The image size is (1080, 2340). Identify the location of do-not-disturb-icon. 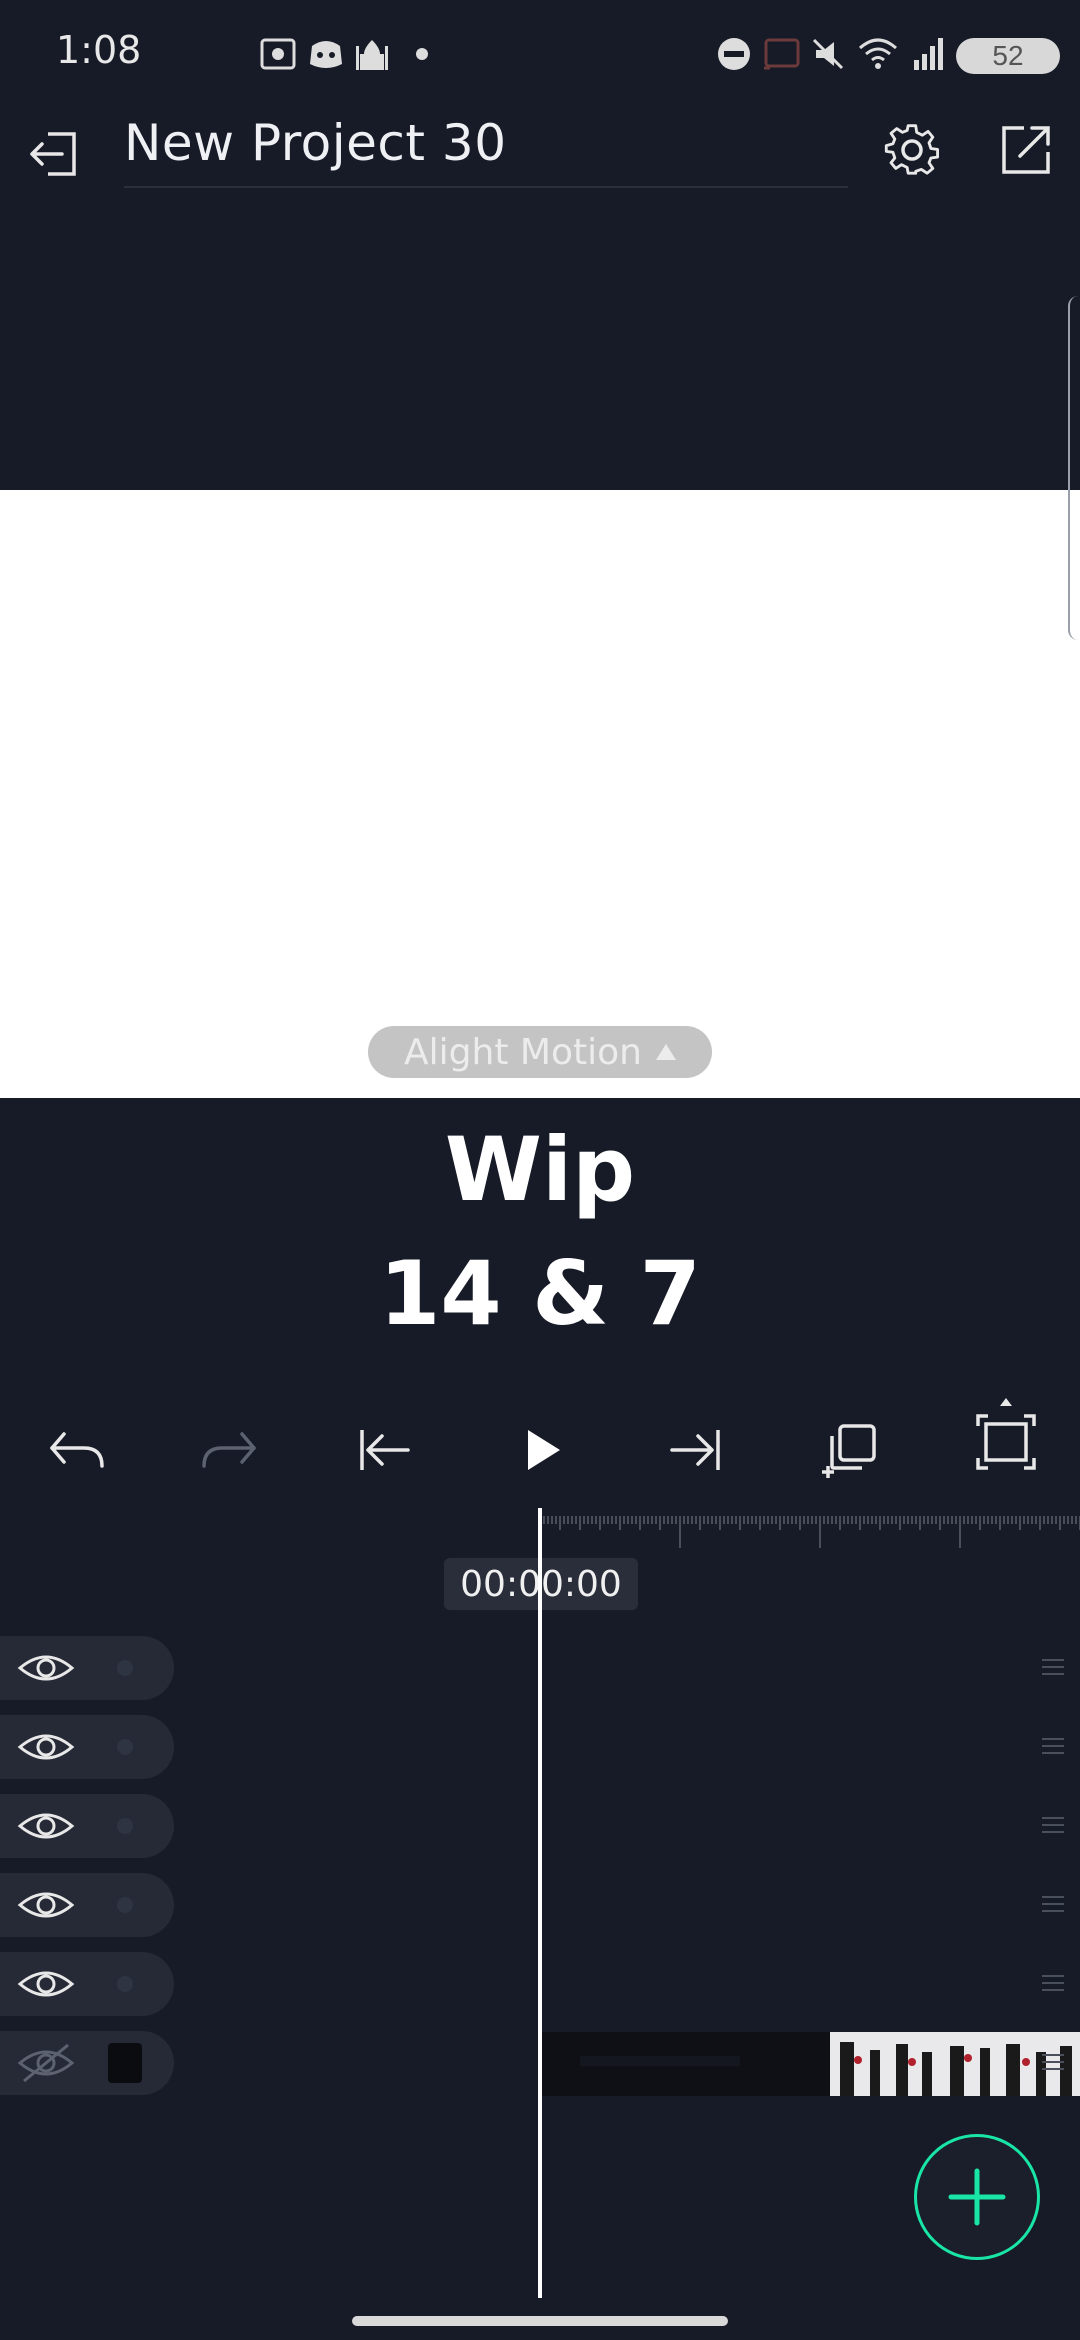
(734, 54).